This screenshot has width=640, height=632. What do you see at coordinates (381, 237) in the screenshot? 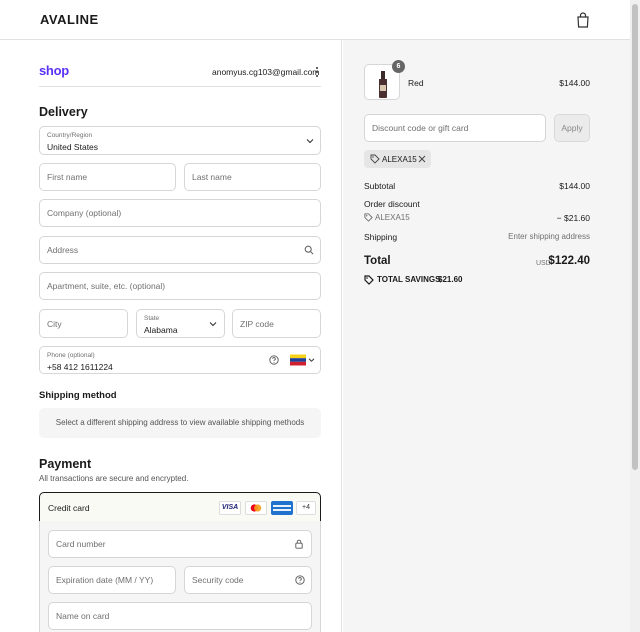
I see `shipping-label: Shipping` at bounding box center [381, 237].